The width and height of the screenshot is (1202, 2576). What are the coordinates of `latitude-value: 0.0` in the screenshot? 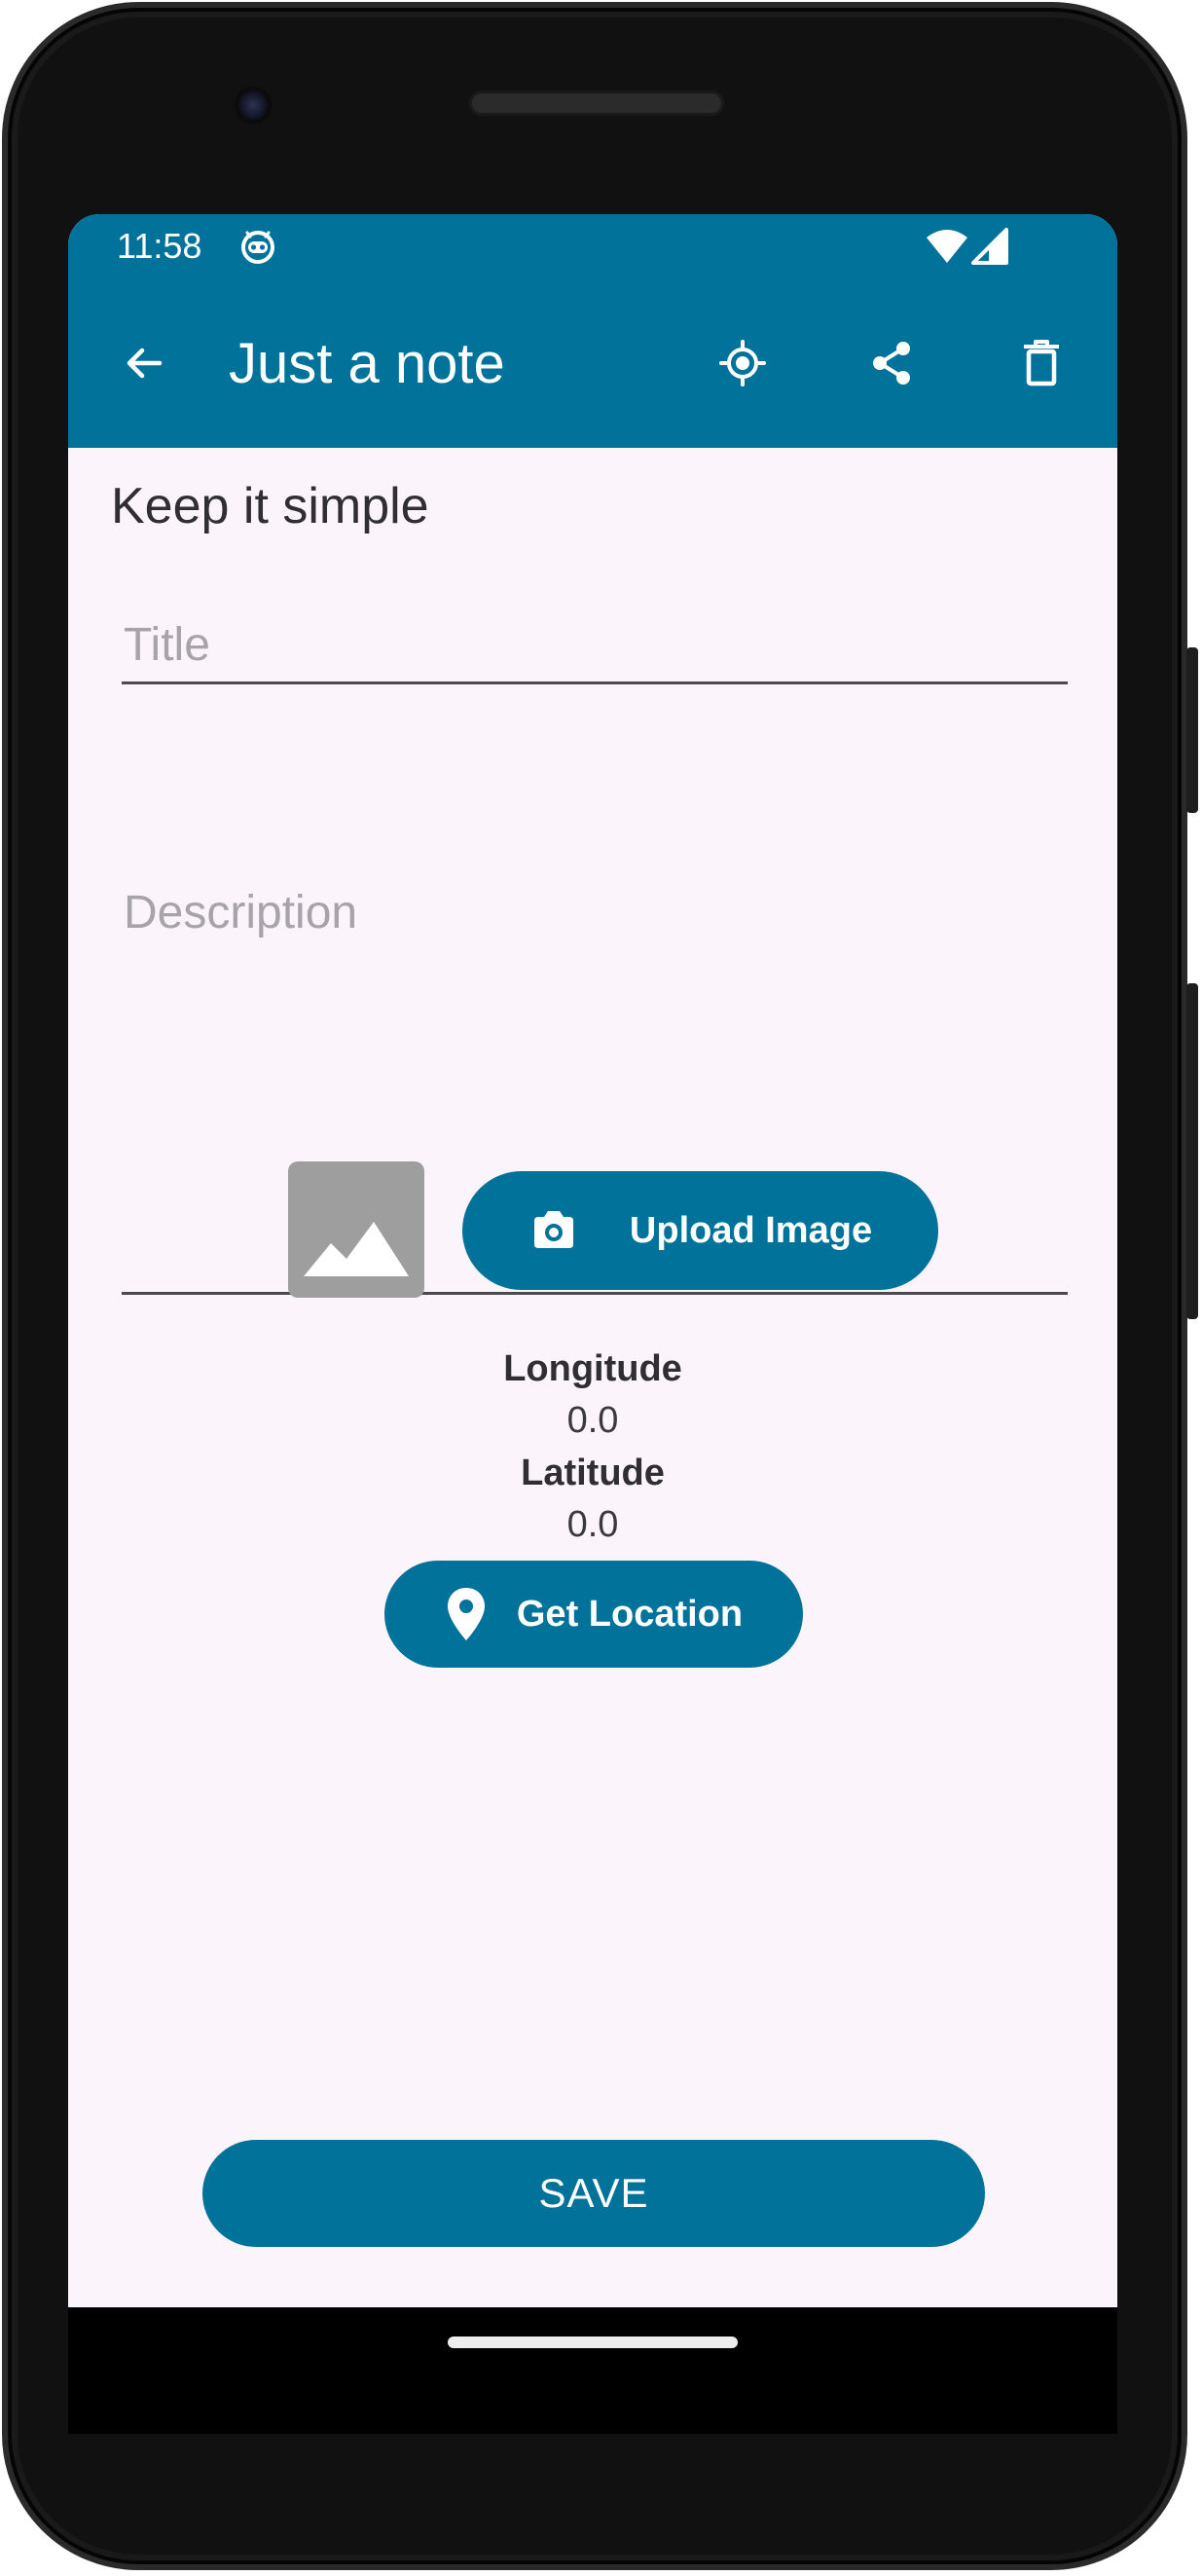 It's located at (592, 1524).